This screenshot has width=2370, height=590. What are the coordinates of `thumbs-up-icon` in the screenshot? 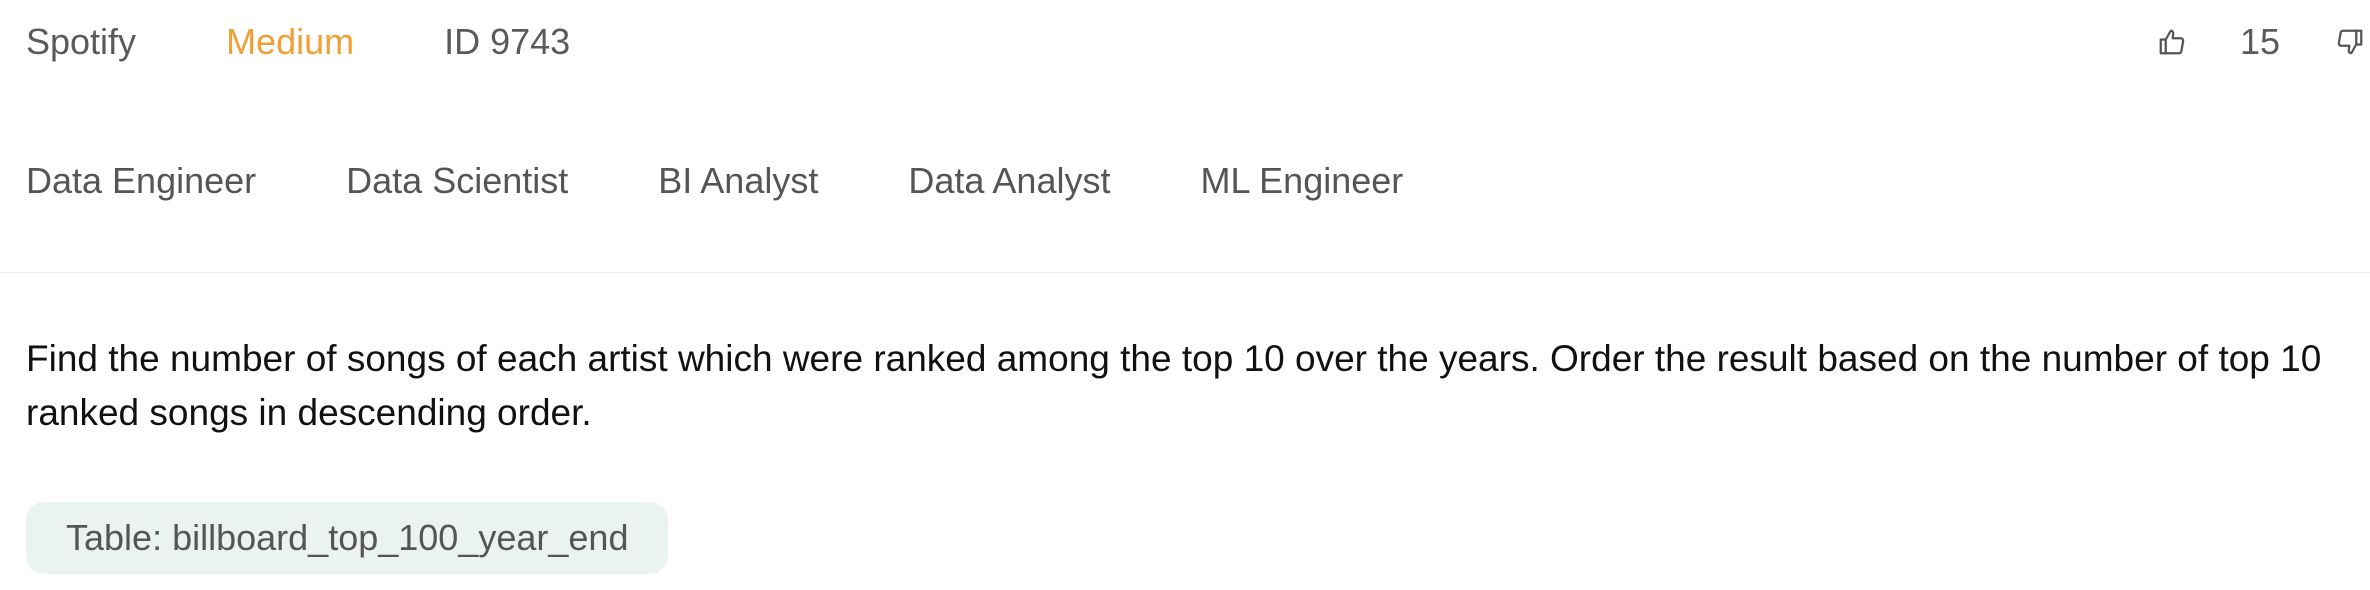 It's located at (2172, 42).